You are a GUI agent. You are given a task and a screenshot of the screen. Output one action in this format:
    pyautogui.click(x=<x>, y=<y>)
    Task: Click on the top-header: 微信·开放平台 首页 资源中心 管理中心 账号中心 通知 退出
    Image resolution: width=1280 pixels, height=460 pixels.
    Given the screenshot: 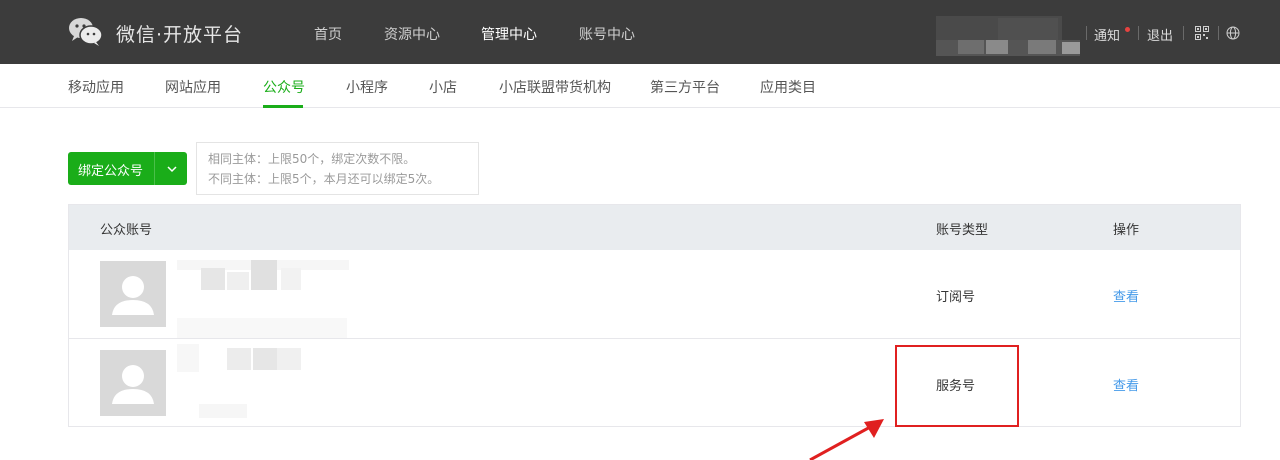 What is the action you would take?
    pyautogui.click(x=640, y=32)
    